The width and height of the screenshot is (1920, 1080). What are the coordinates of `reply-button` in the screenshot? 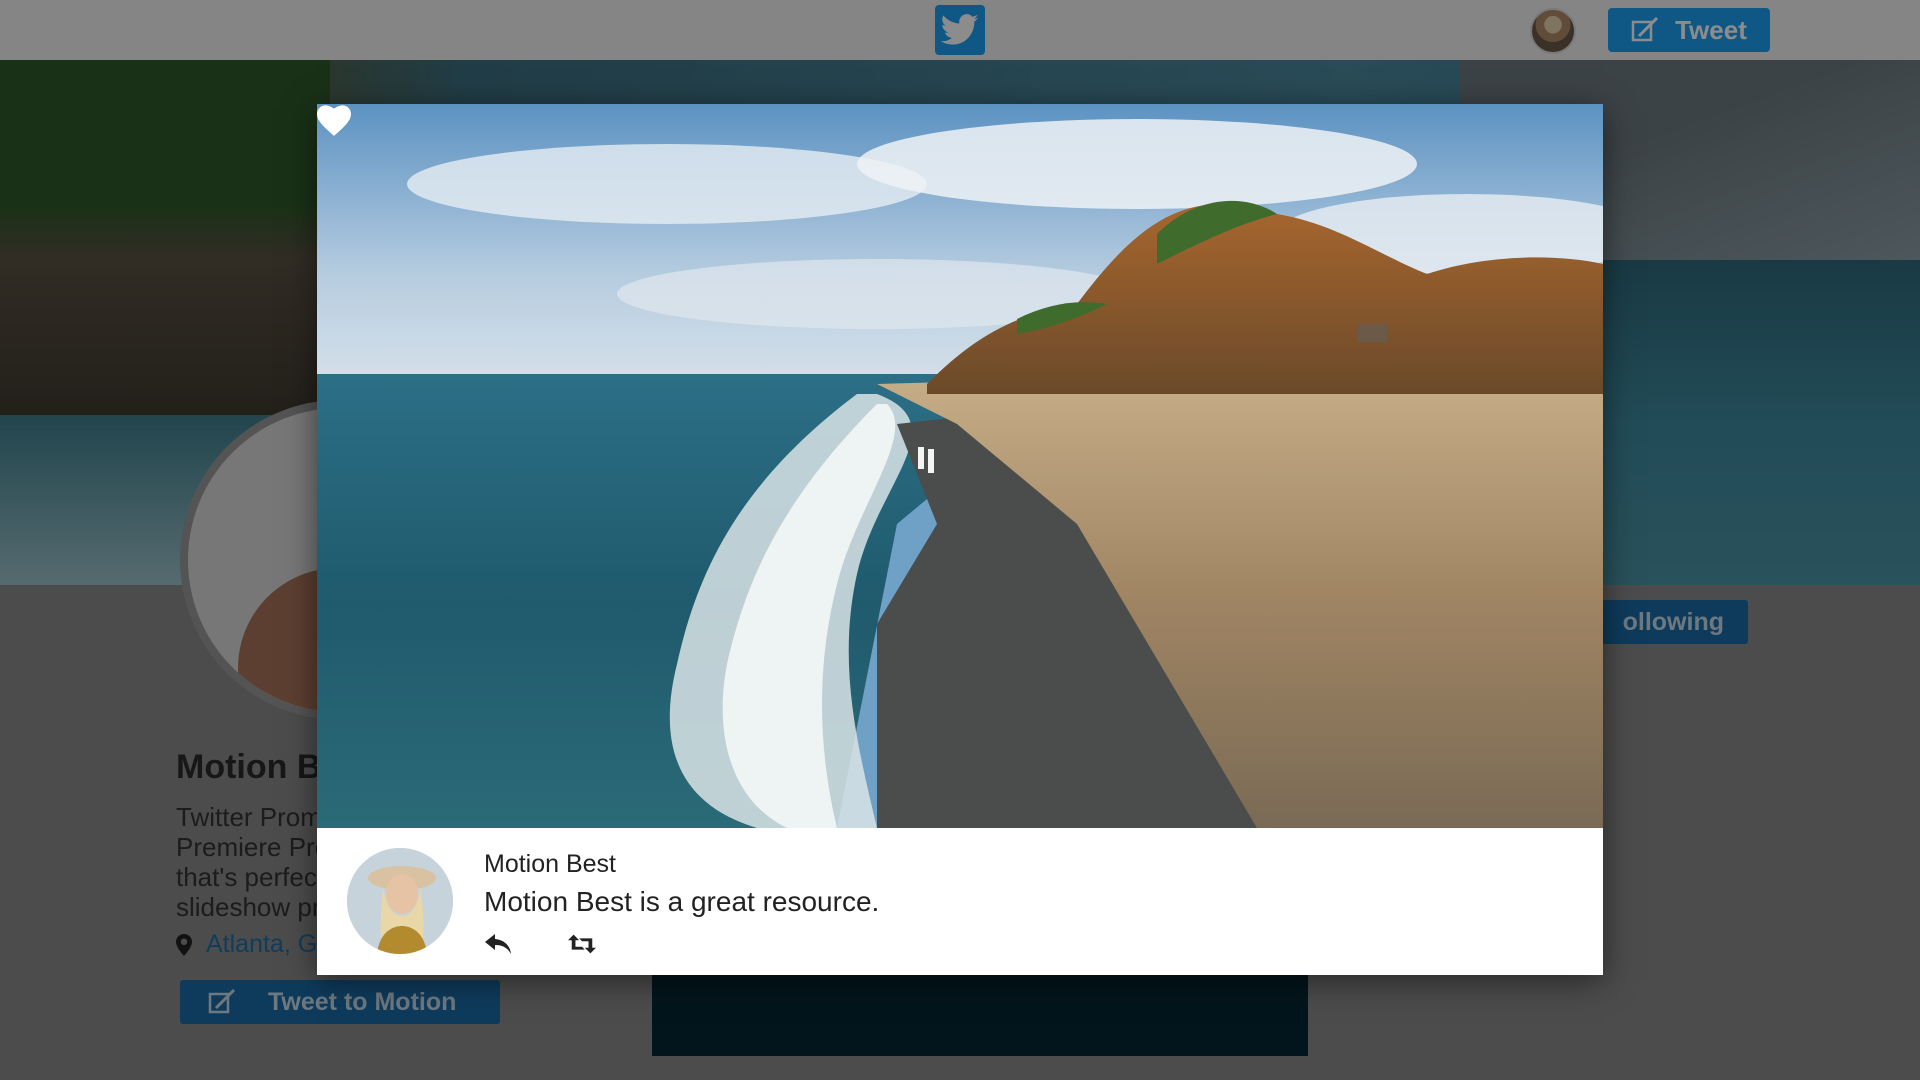 It's located at (498, 944).